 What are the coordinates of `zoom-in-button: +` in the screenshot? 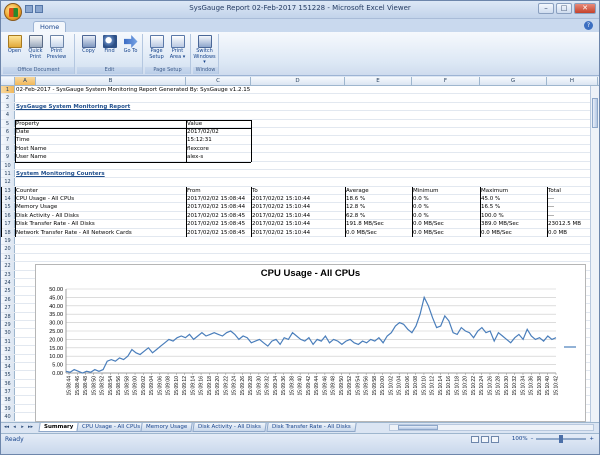 It's located at (591, 439).